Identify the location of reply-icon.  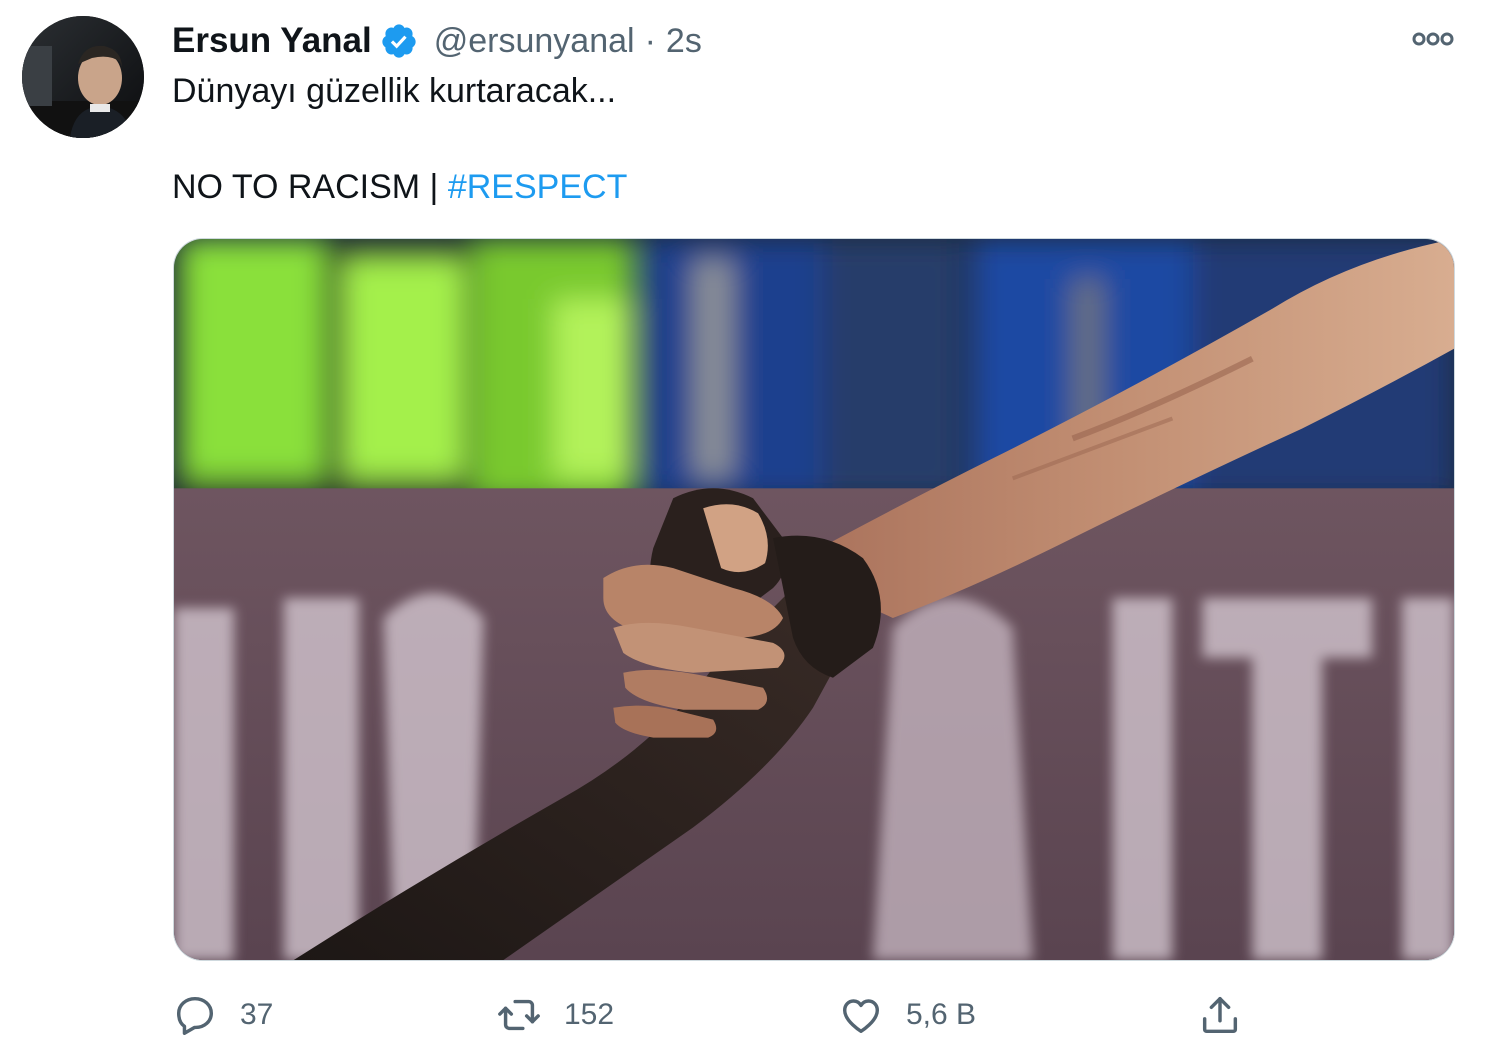
(195, 1015).